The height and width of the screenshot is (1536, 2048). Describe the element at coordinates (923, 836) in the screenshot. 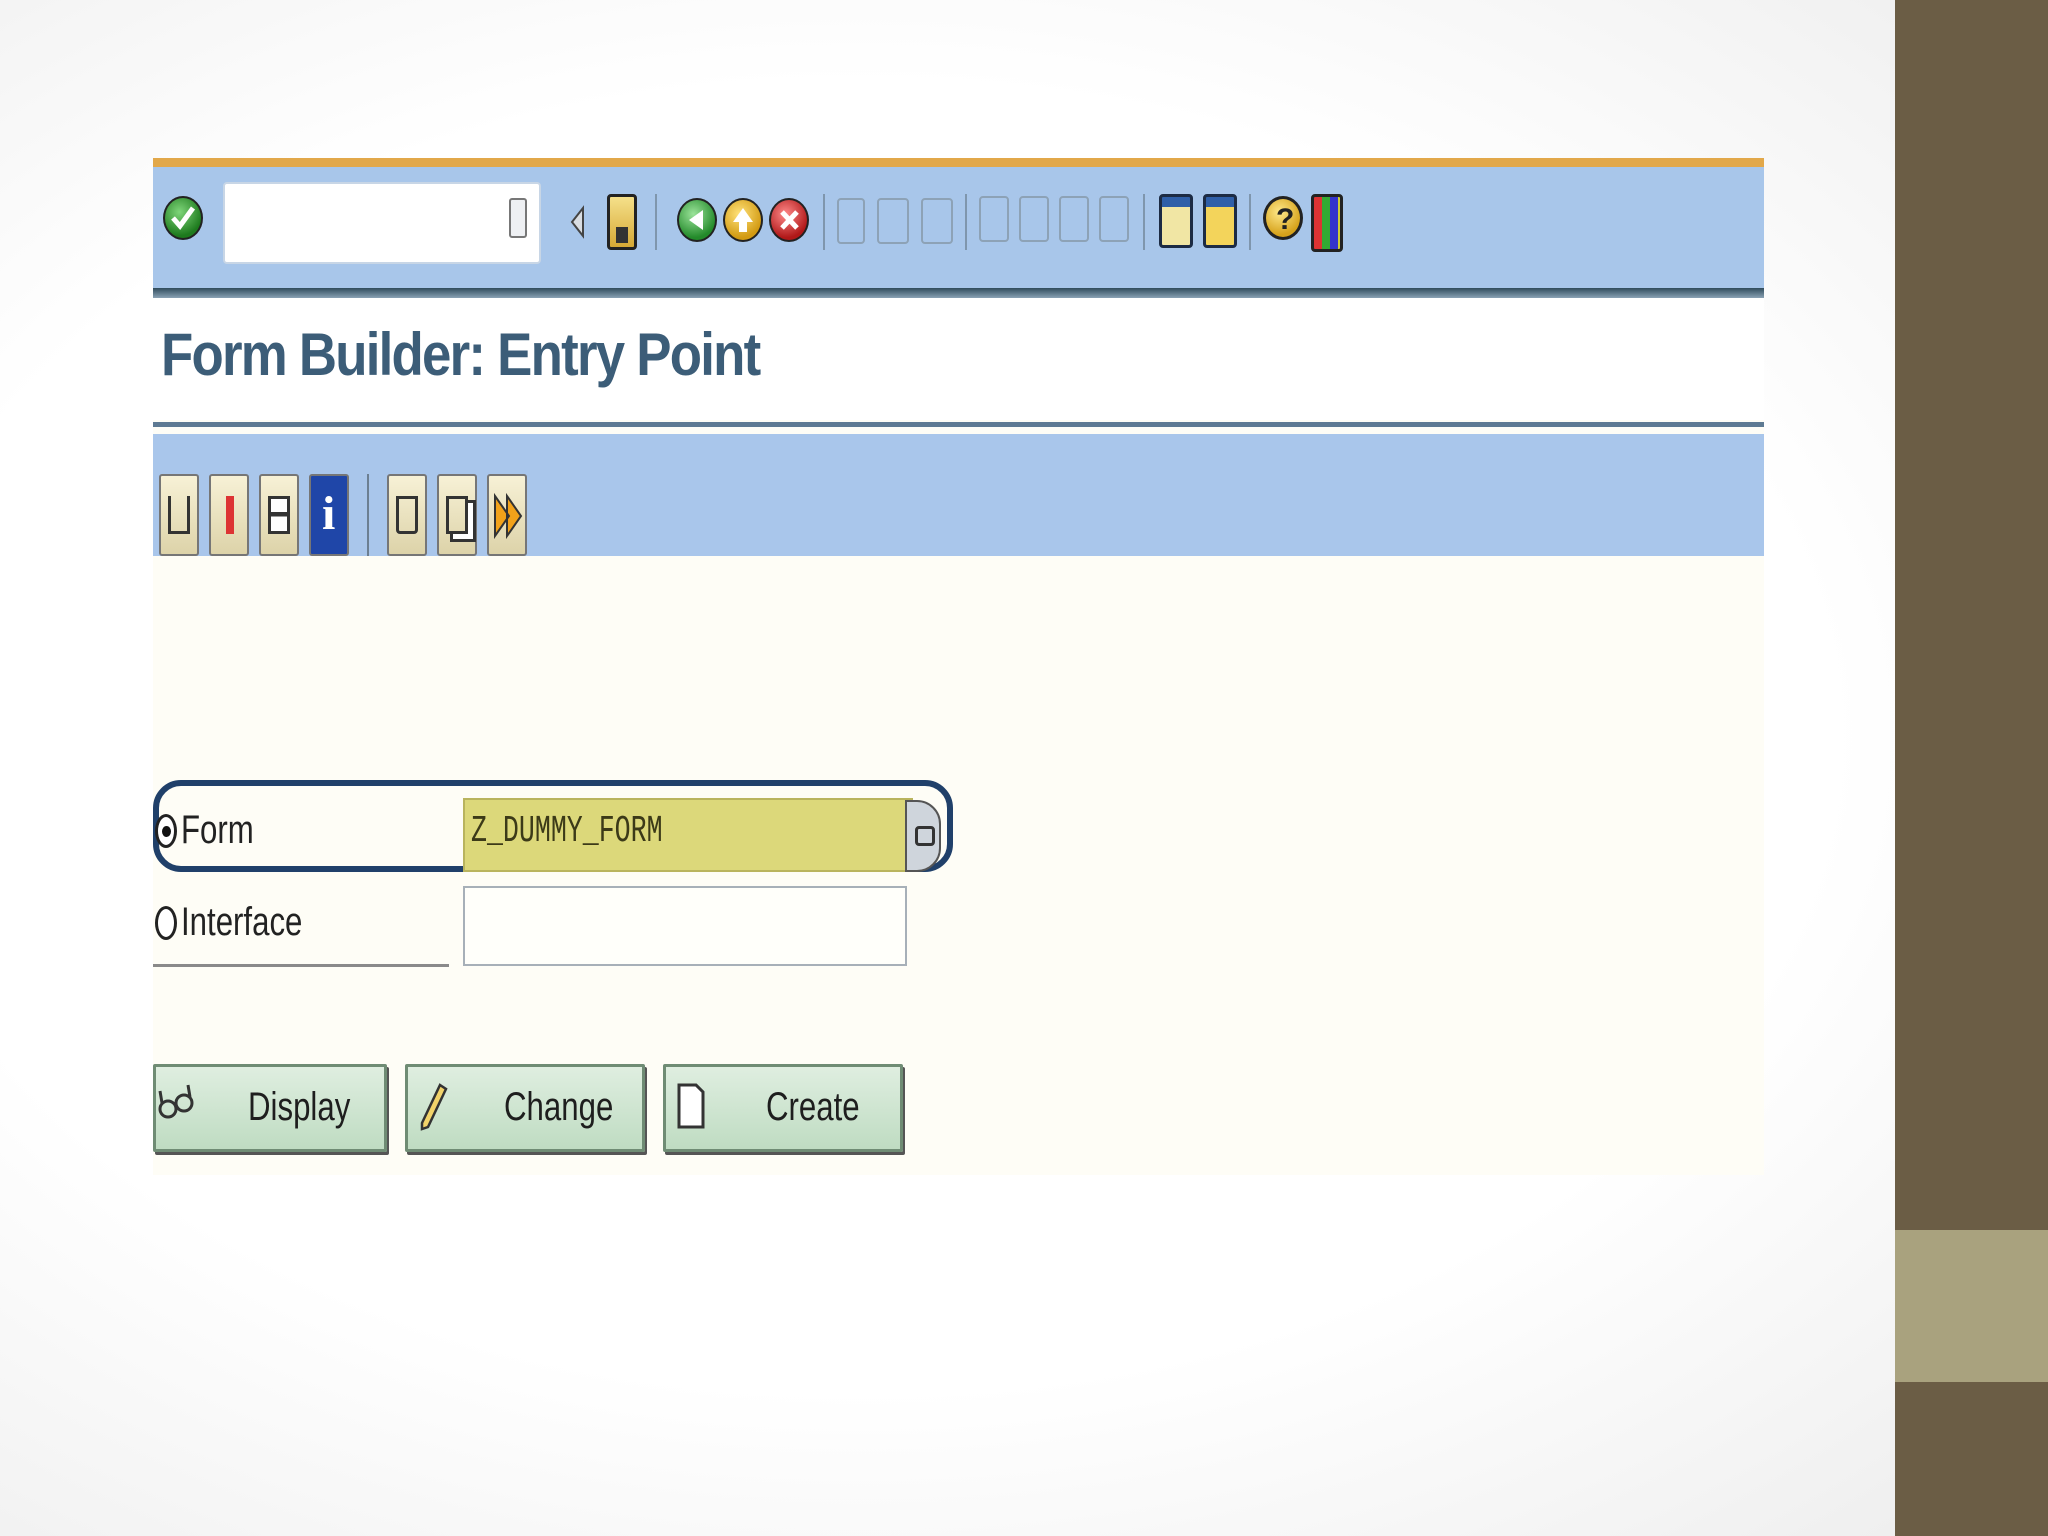

I see `value-help-button` at that location.